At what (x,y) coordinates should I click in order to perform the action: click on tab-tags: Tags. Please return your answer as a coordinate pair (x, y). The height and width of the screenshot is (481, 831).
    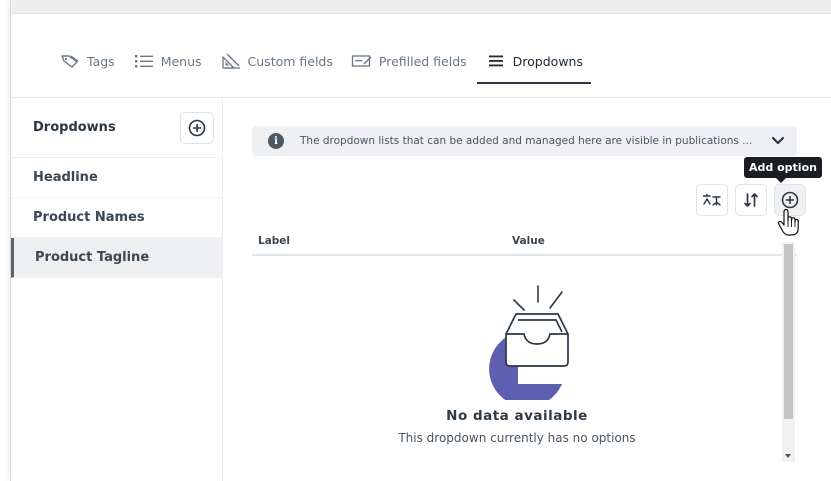
    Looking at the image, I should click on (87, 61).